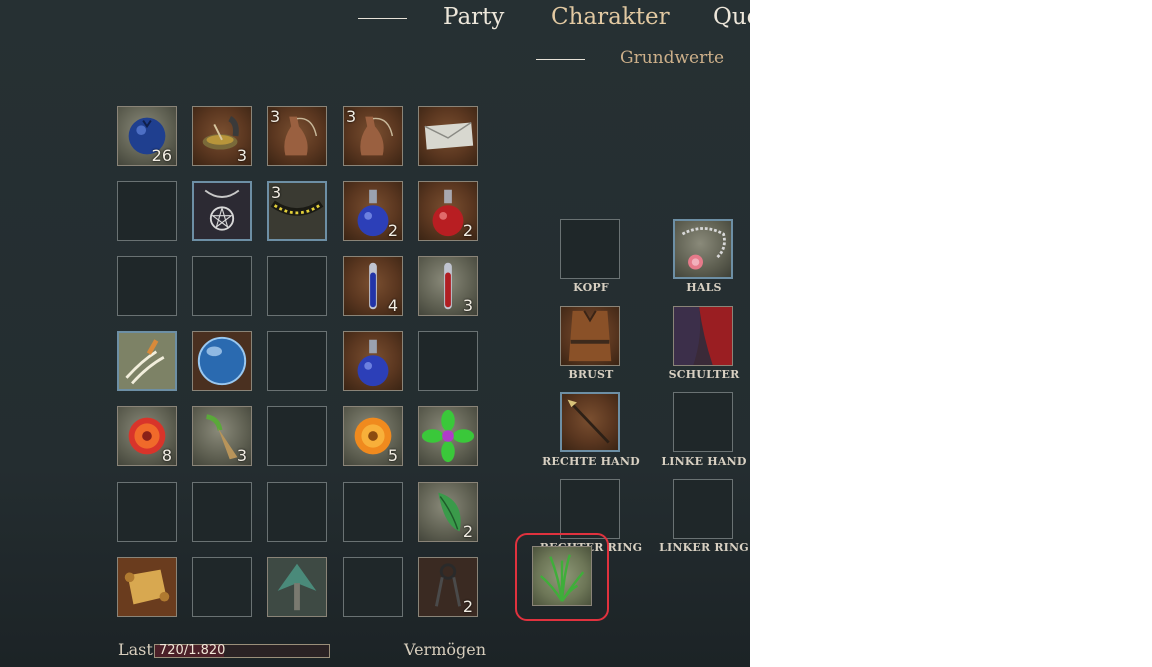  I want to click on crystal-orb-icon, so click(222, 361).